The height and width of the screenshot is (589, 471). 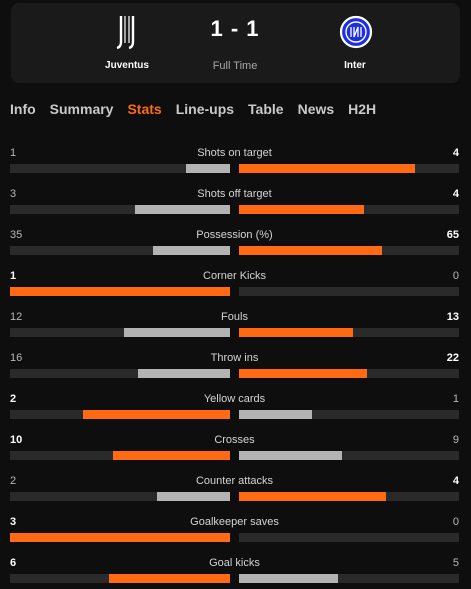 I want to click on stat-label: Possession (%), so click(x=234, y=235).